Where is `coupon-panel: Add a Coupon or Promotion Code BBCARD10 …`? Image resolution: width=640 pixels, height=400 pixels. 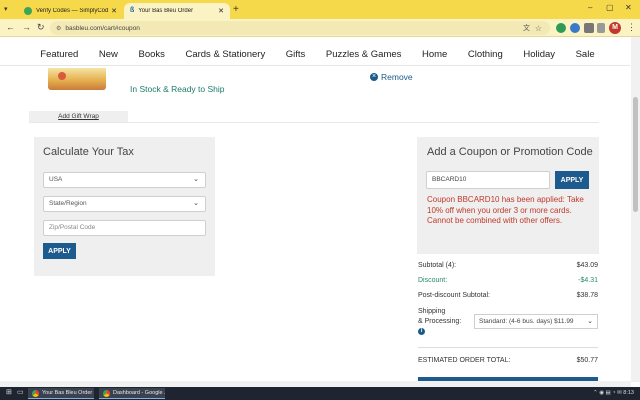
coupon-panel: Add a Coupon or Promotion Code BBCARD10 … is located at coordinates (508, 195).